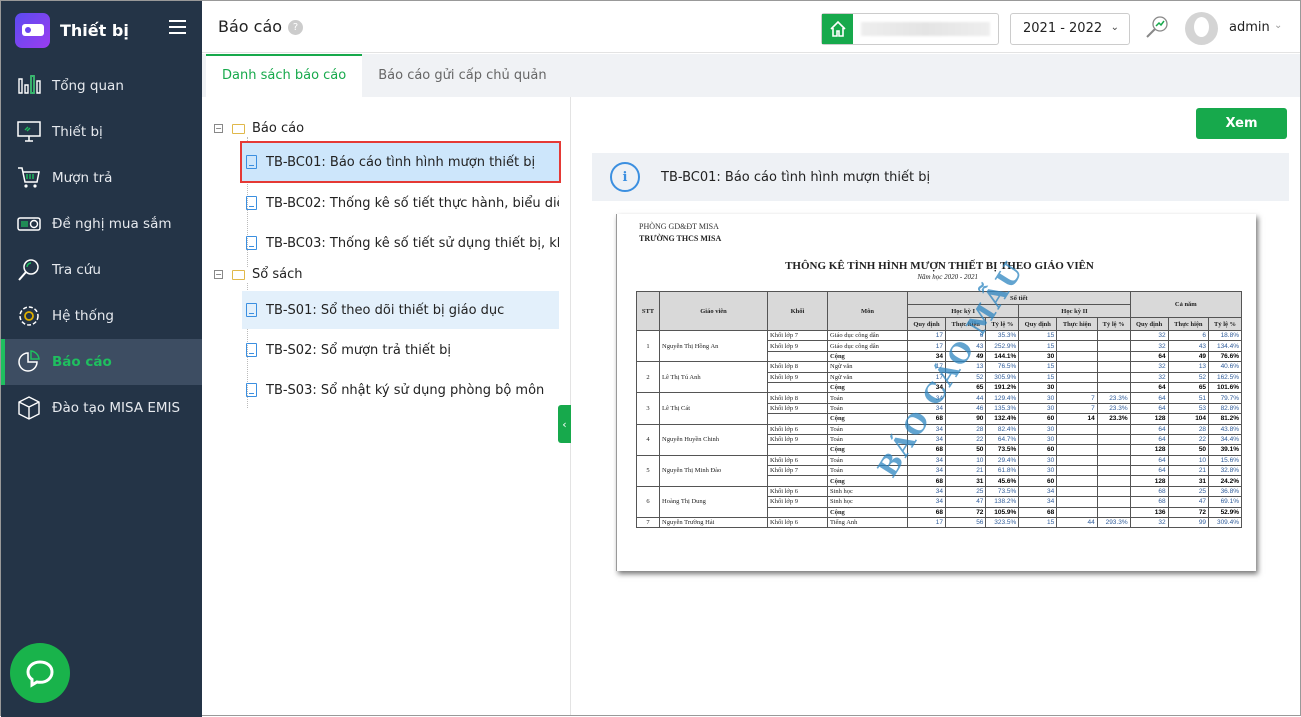 The image size is (1301, 717). Describe the element at coordinates (1002, 429) in the screenshot. I see `cell-value: 82.4%` at that location.